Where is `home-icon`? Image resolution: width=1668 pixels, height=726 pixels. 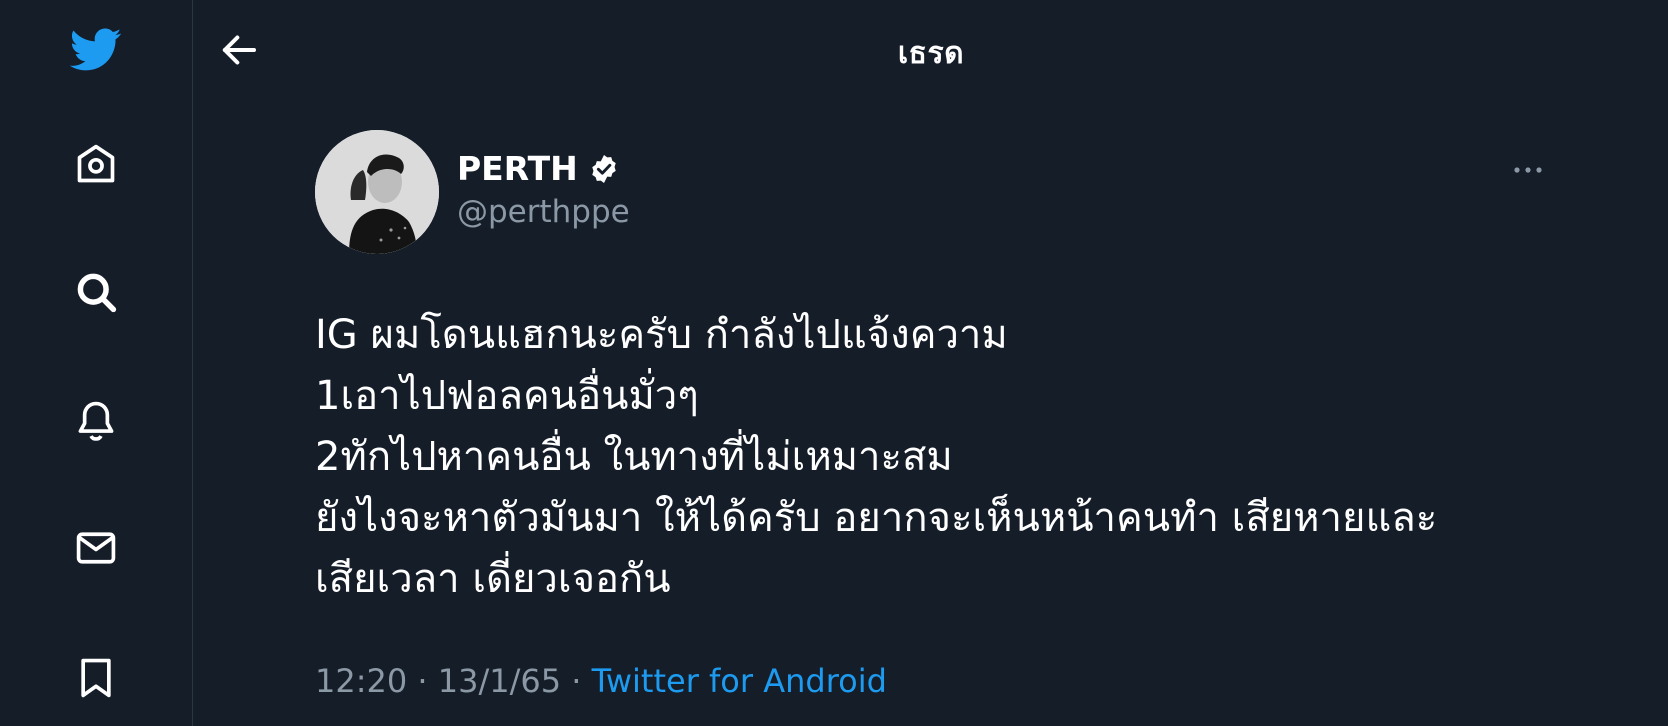
home-icon is located at coordinates (96, 164).